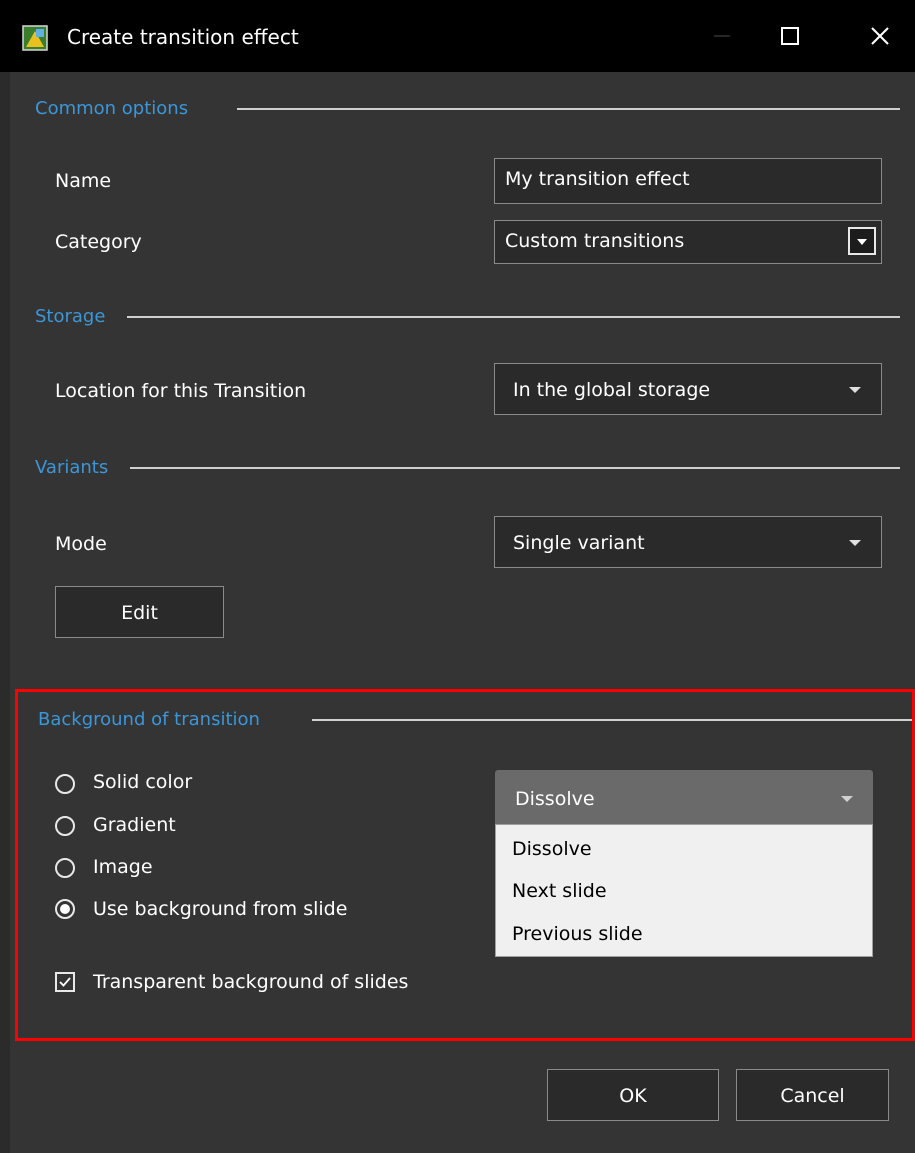  I want to click on radio-use-background-label: Use background from slide, so click(220, 909).